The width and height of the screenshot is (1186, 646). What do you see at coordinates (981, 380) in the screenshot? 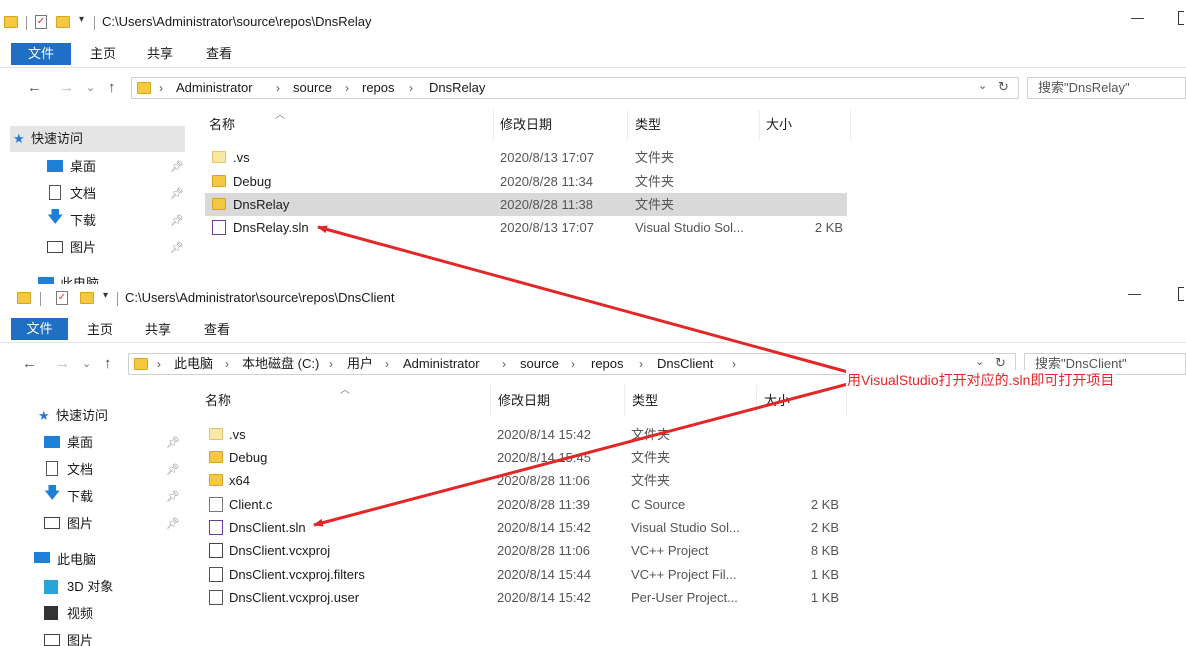
I see `annotation-label: 用VisualStudio打开对应的.sln即可打开项目` at bounding box center [981, 380].